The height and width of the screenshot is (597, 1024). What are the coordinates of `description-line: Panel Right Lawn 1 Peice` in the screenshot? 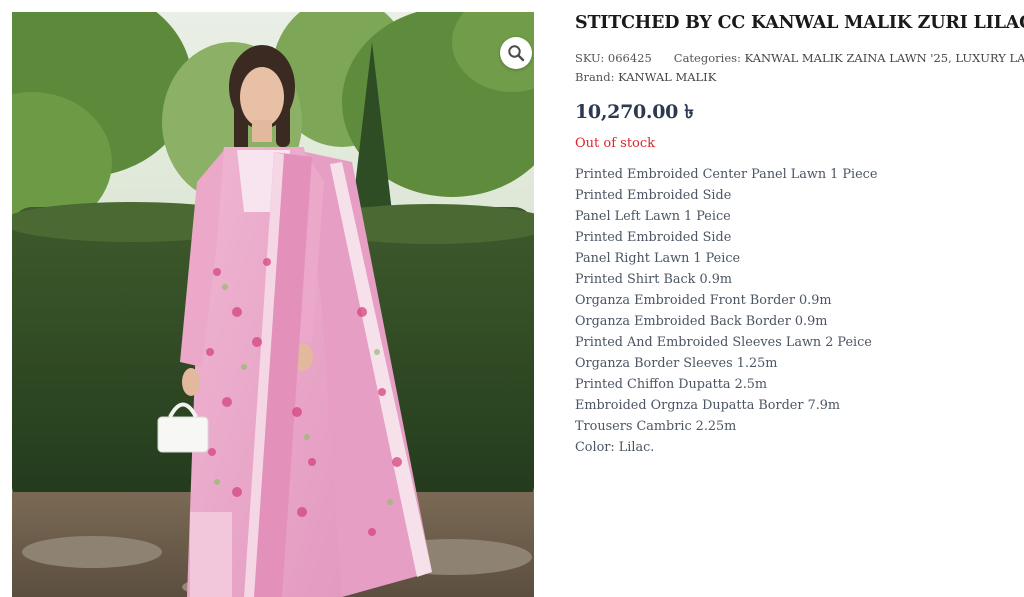 It's located at (658, 258).